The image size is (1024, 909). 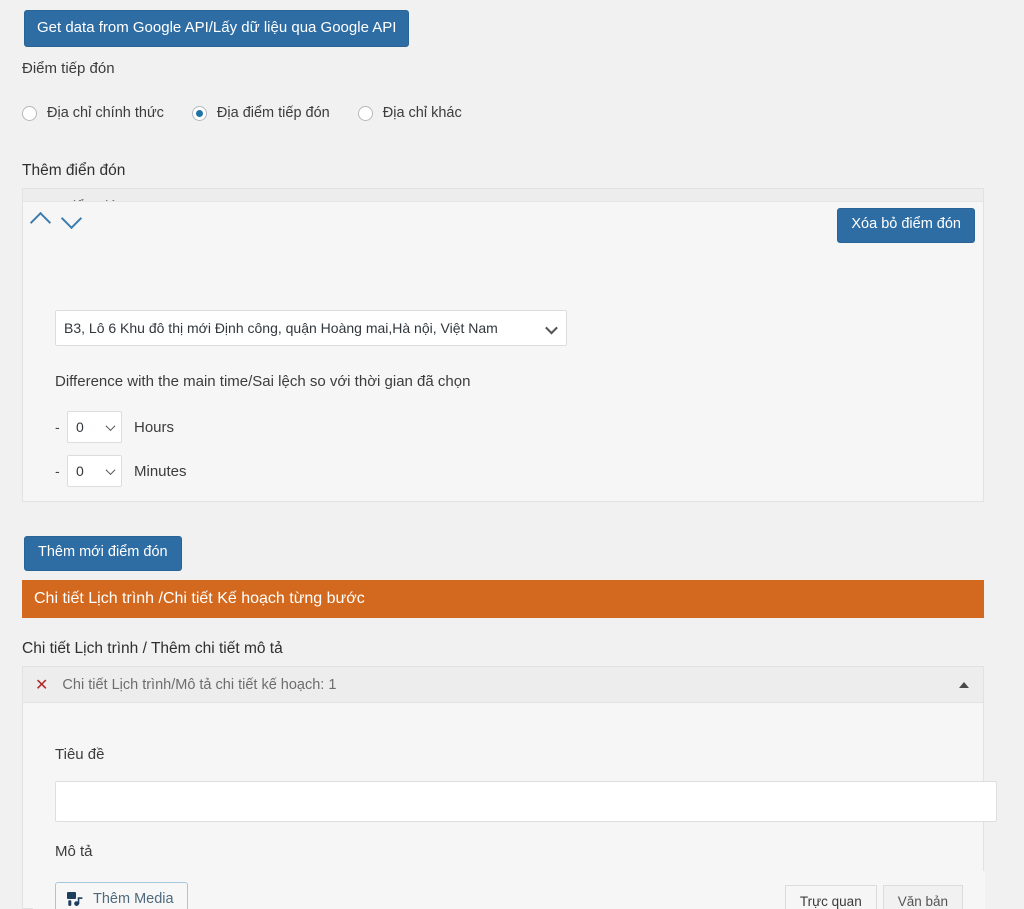 What do you see at coordinates (830, 897) in the screenshot?
I see `tab-visual: Trực quan` at bounding box center [830, 897].